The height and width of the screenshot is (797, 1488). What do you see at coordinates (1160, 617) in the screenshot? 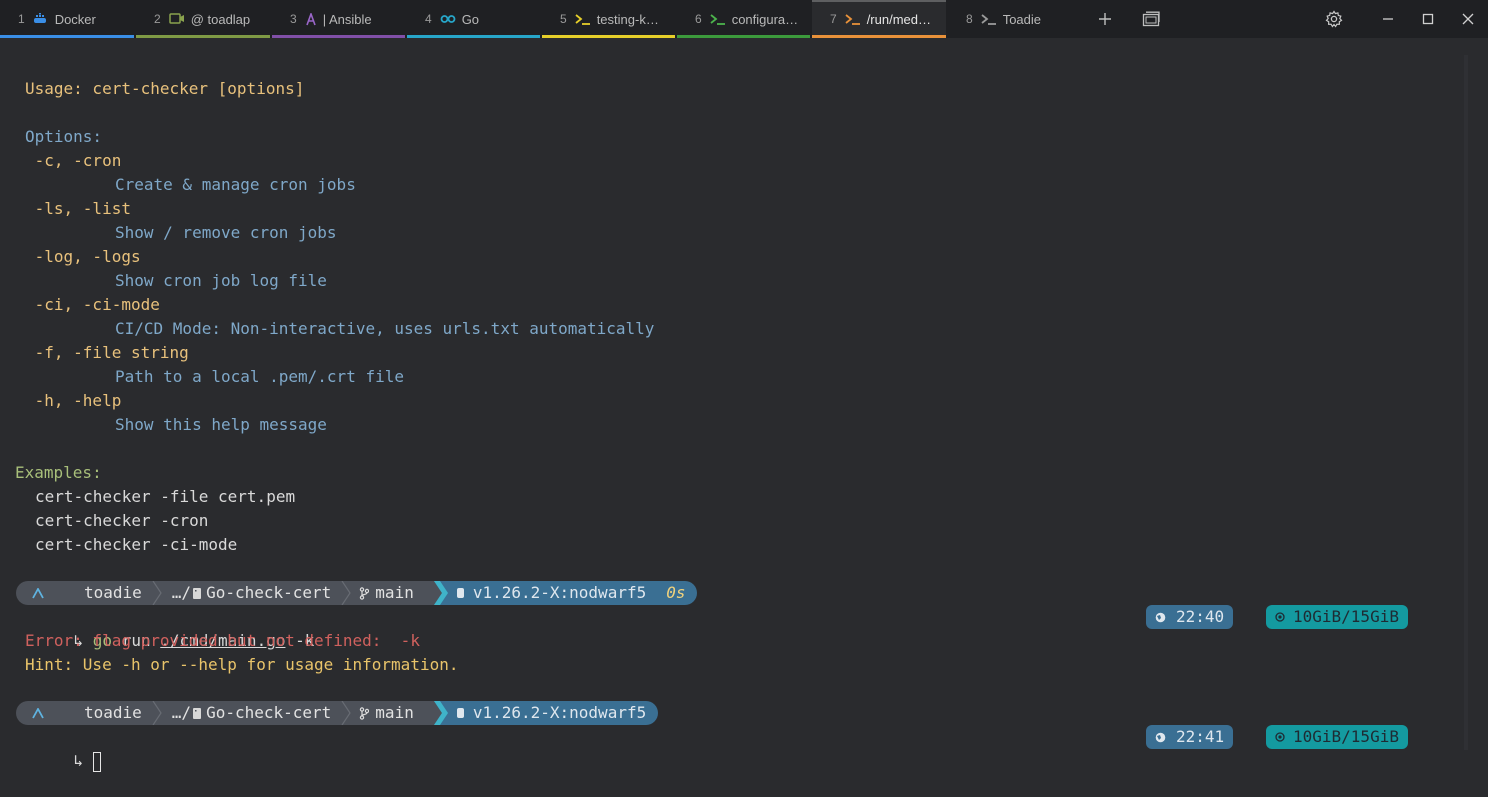
I see `globe-icon` at bounding box center [1160, 617].